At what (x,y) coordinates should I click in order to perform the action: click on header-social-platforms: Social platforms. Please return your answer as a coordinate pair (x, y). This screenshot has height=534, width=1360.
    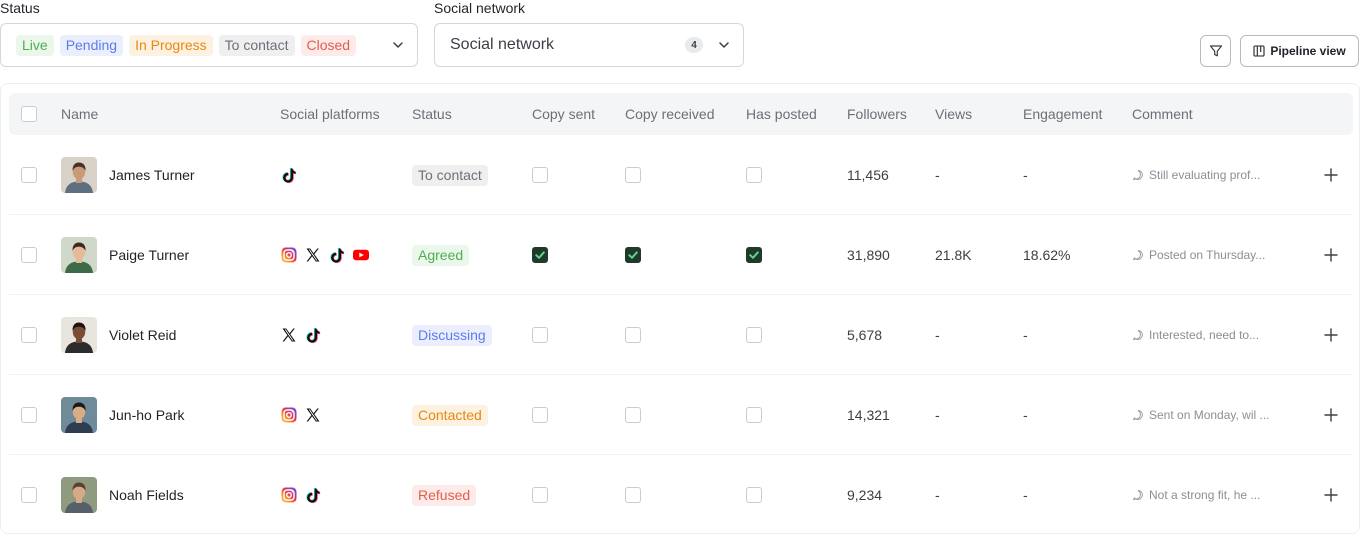
    Looking at the image, I should click on (330, 114).